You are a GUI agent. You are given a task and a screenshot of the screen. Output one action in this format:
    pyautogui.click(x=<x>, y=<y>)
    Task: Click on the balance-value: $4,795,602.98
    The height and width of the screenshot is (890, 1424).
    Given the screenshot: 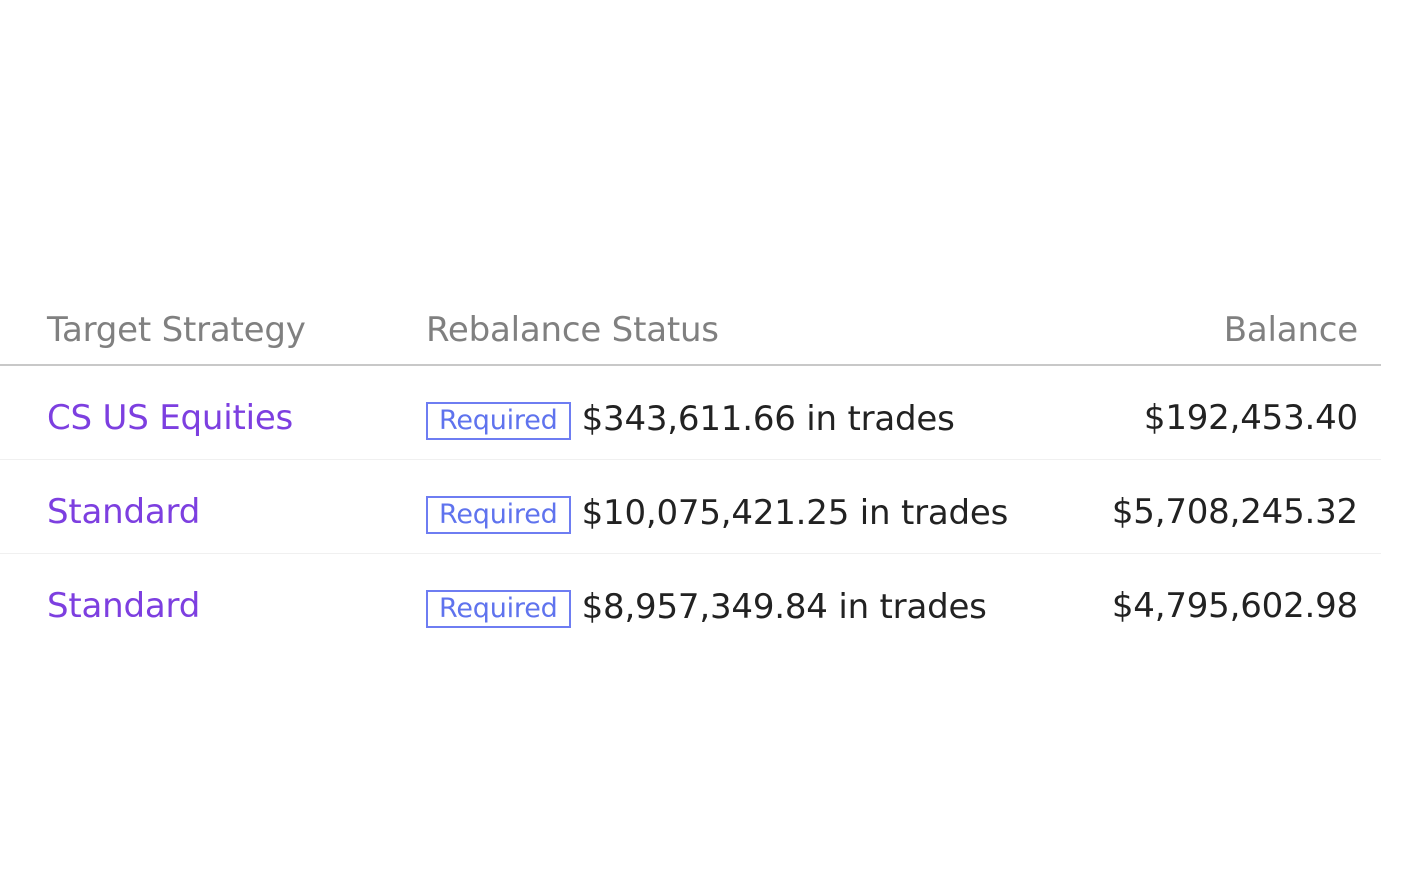 What is the action you would take?
    pyautogui.click(x=1234, y=606)
    